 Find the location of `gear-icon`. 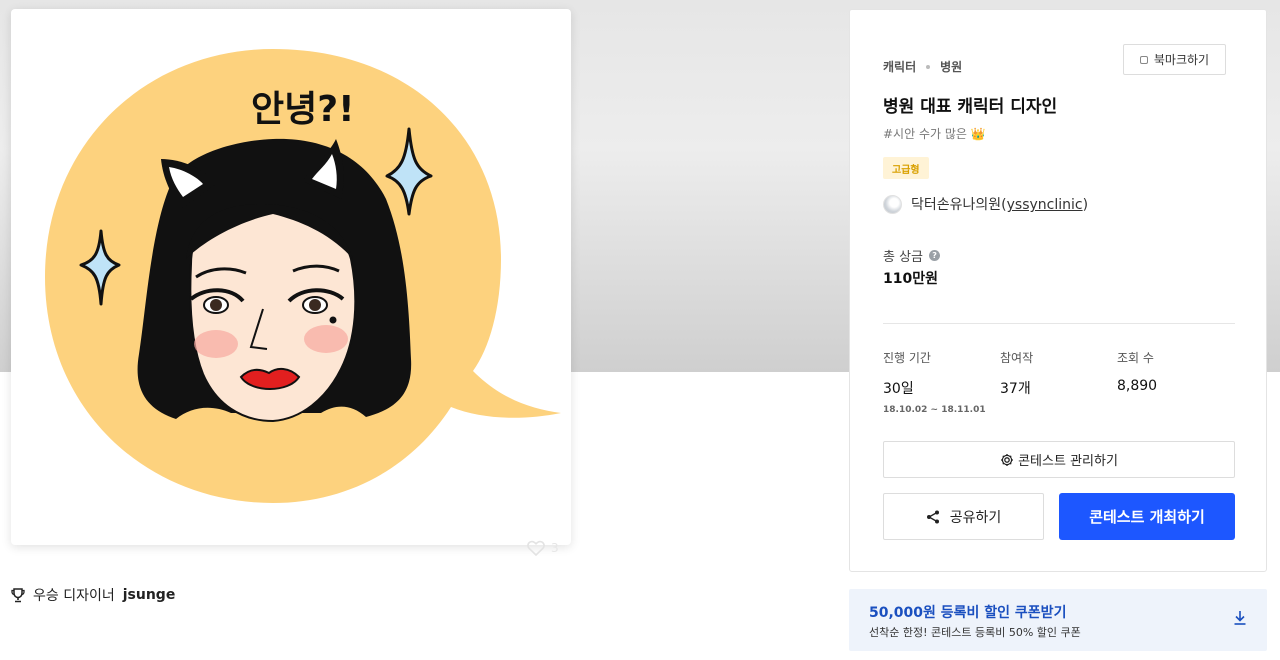

gear-icon is located at coordinates (1007, 459).